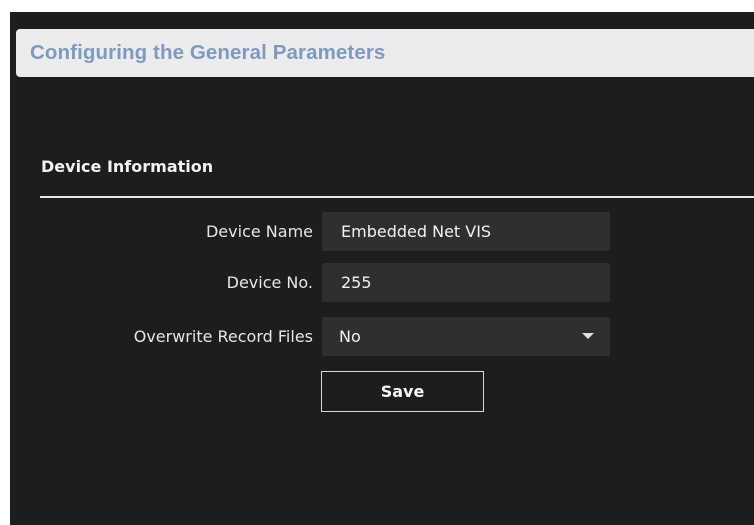 The width and height of the screenshot is (754, 525). I want to click on title-bar: Configuring the General Parameters, so click(385, 53).